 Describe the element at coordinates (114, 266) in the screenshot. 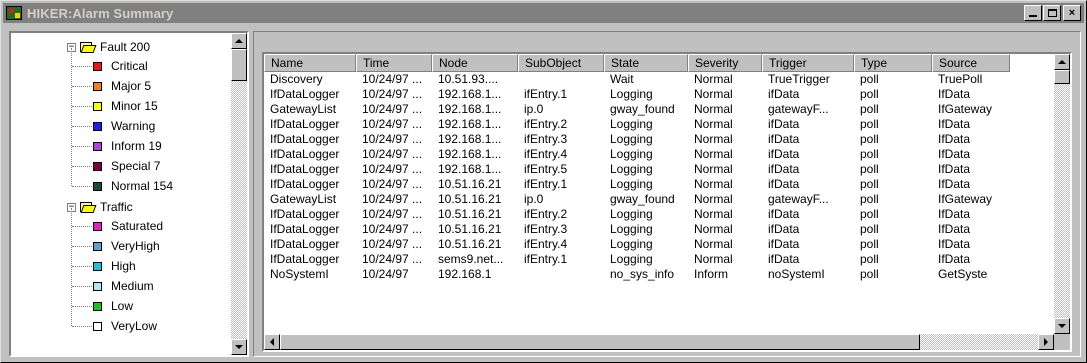

I see `tree-item: High` at that location.